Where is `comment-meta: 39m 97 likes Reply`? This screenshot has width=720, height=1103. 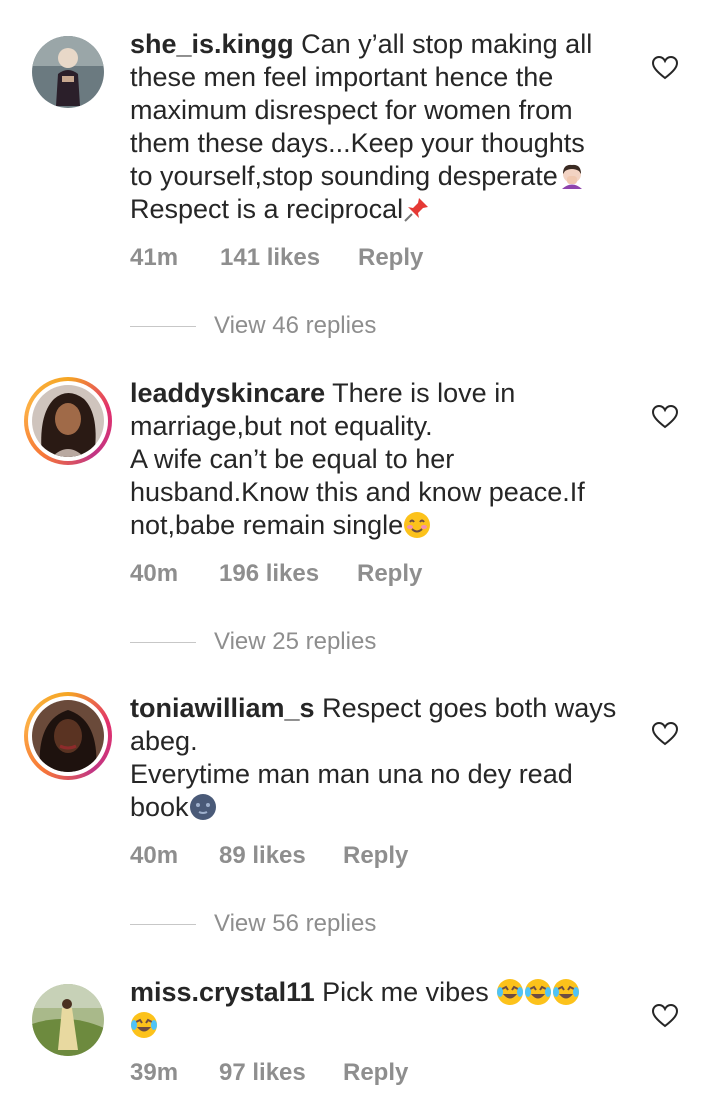
comment-meta: 39m 97 likes Reply is located at coordinates (269, 1073).